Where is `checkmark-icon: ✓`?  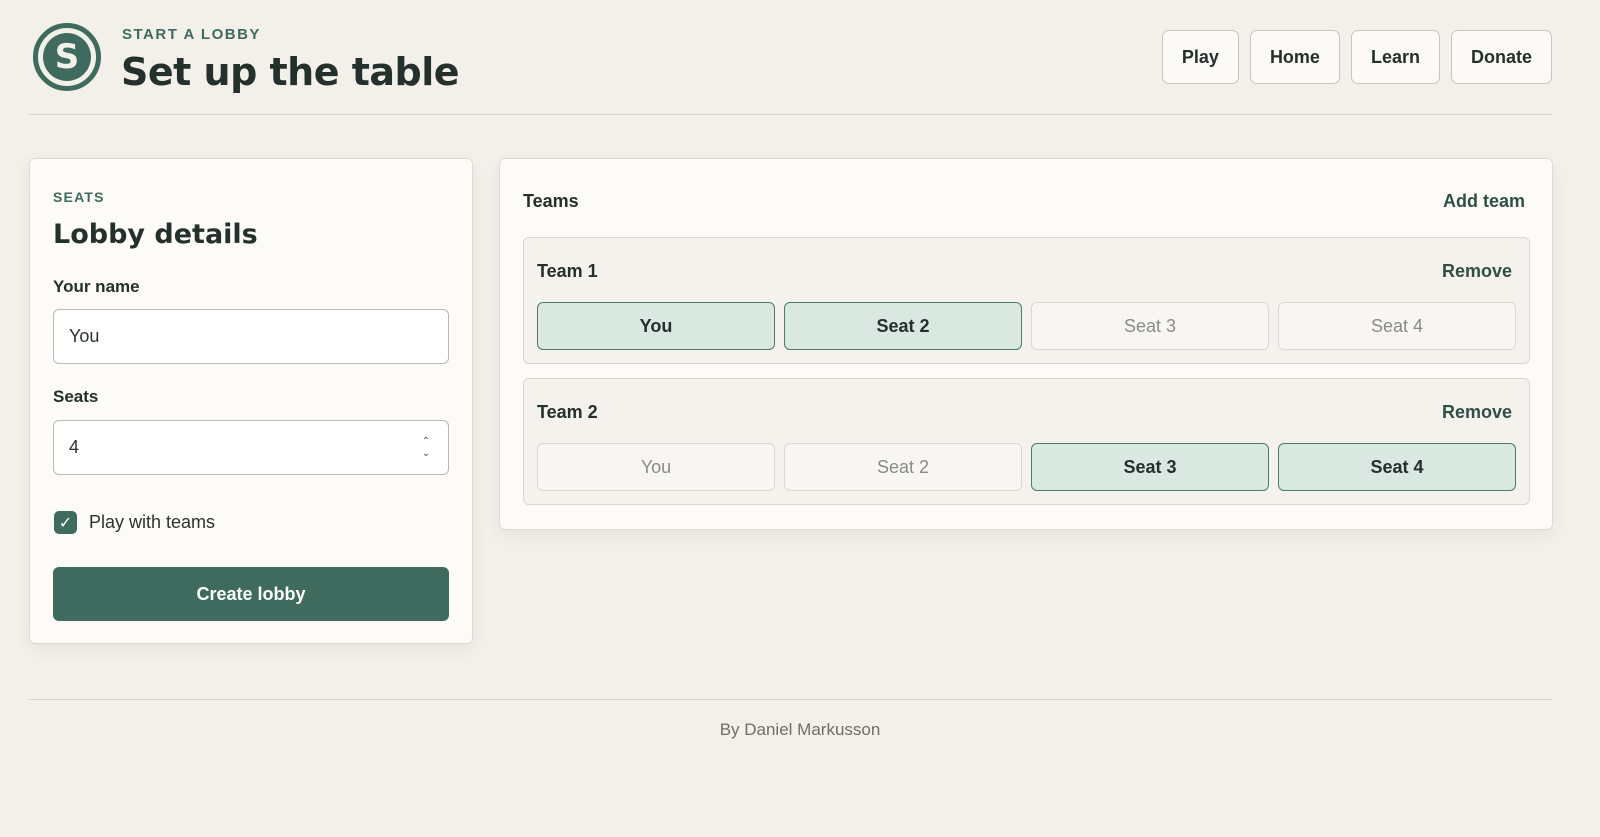
checkmark-icon: ✓ is located at coordinates (65, 523).